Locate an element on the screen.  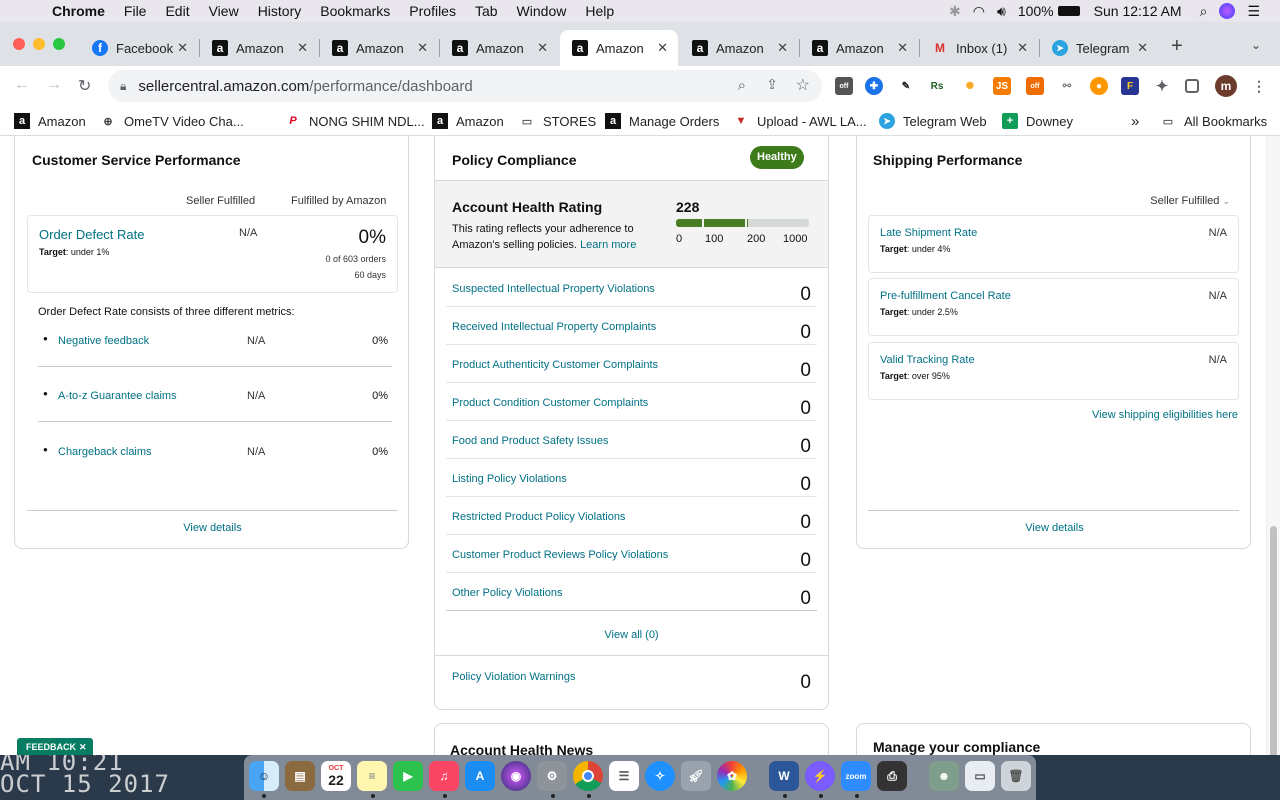
printer-icon: ⎙ is located at coordinates (892, 776).